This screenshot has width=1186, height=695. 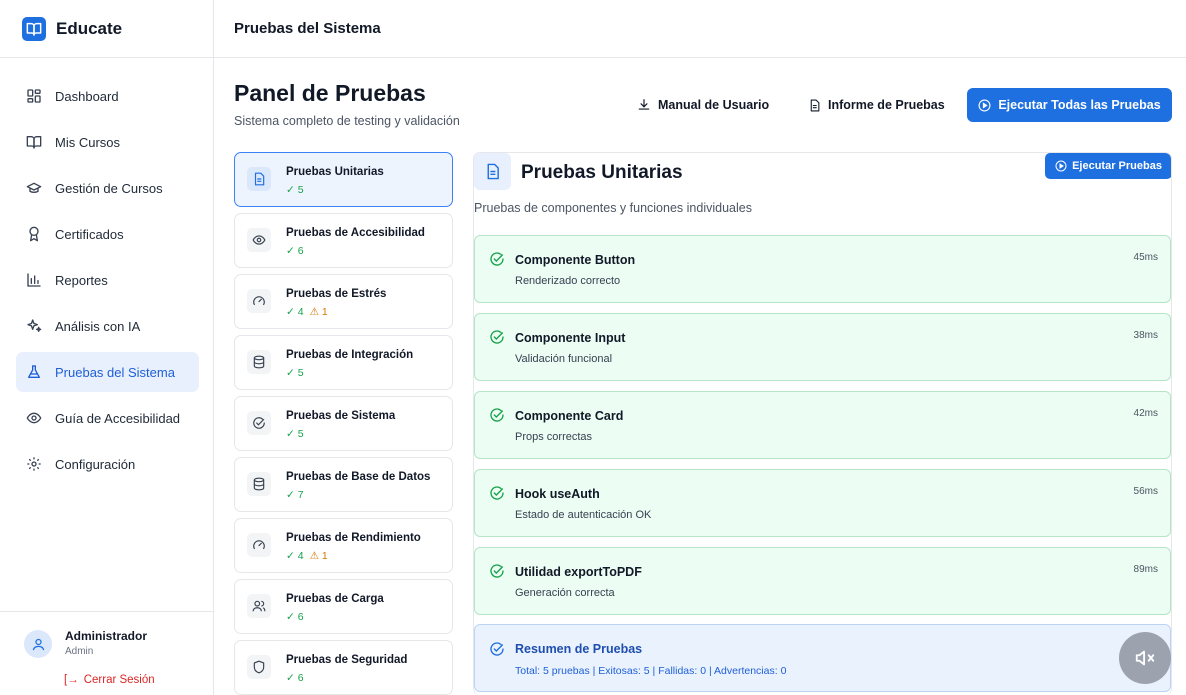 I want to click on logout-label: Cerrar Sesión, so click(x=119, y=680).